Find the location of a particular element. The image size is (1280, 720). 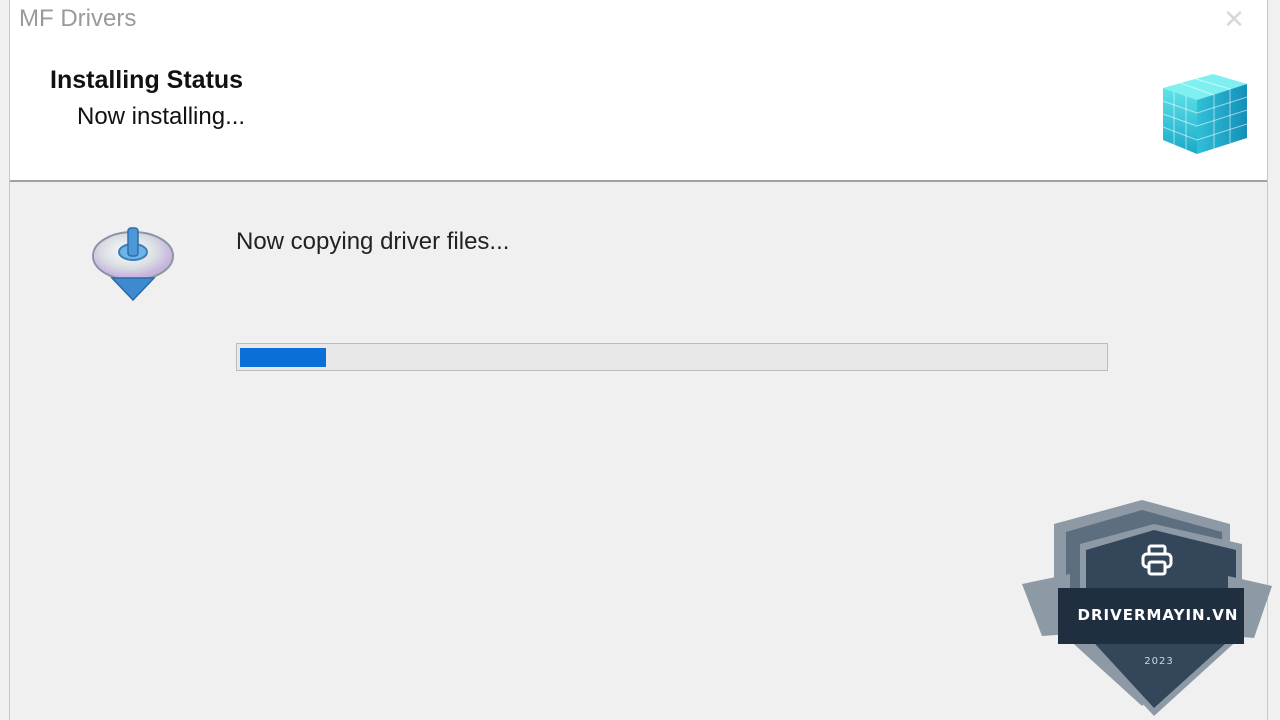

progress-fill is located at coordinates (283, 357).